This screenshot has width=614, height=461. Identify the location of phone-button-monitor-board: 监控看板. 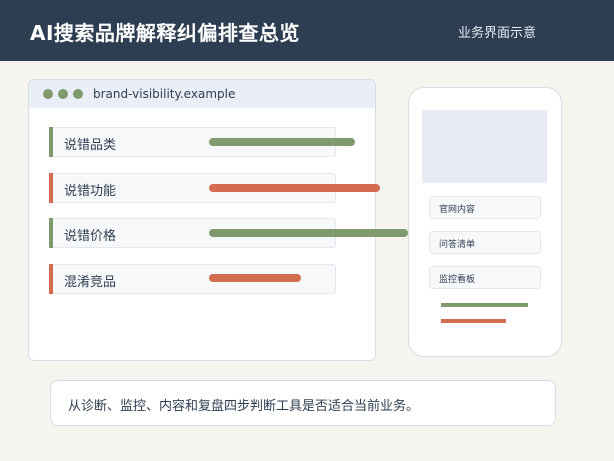
(485, 277).